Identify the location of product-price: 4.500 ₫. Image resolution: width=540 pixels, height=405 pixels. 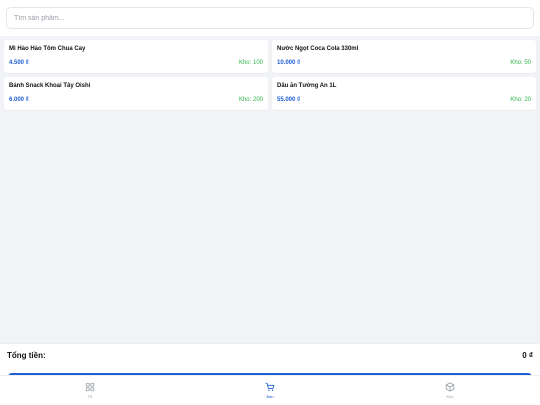
(19, 63).